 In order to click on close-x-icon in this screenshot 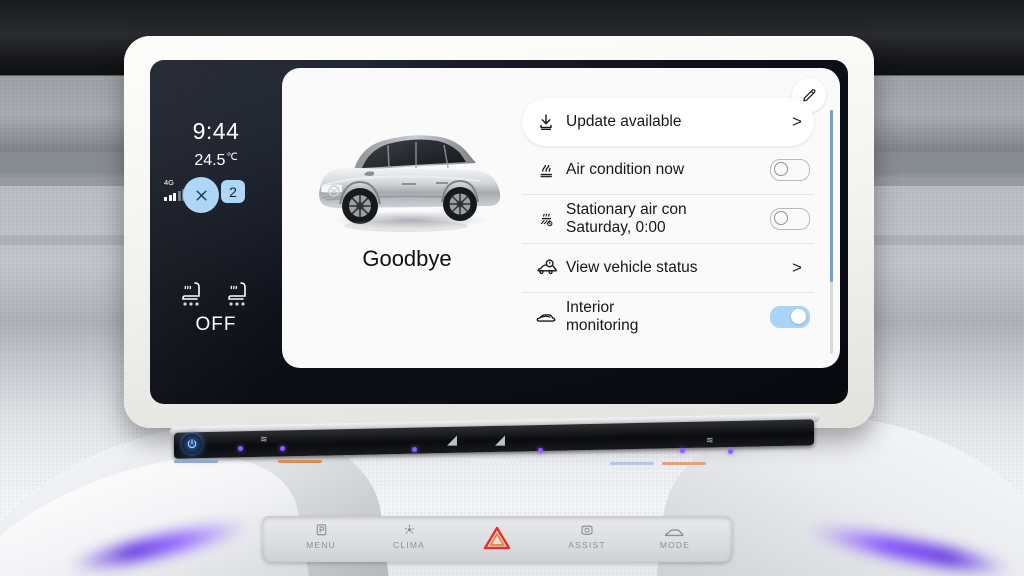, I will do `click(201, 195)`.